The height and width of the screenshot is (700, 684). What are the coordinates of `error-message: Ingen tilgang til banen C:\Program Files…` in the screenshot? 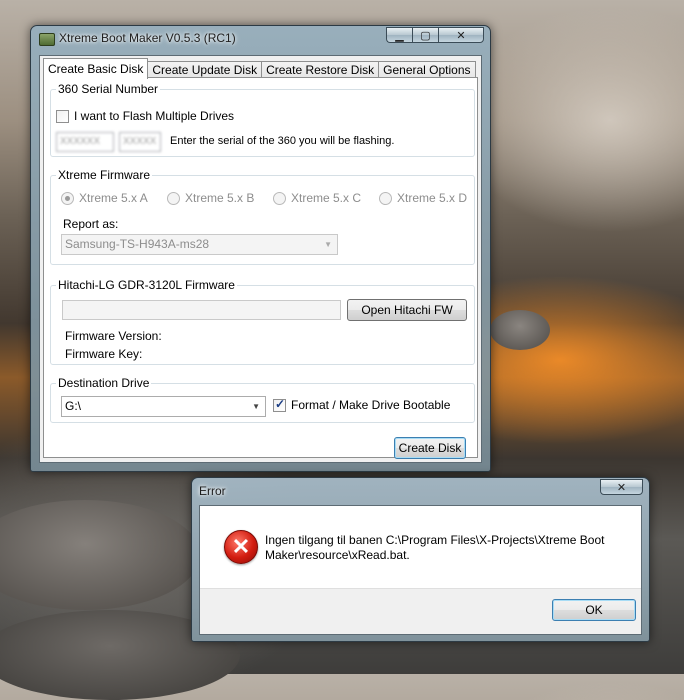 It's located at (435, 547).